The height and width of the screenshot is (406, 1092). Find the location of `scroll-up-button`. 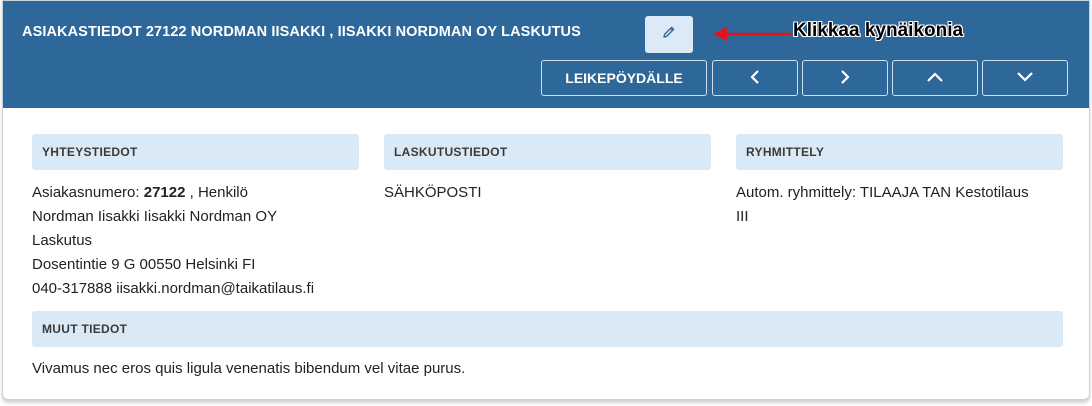

scroll-up-button is located at coordinates (935, 78).